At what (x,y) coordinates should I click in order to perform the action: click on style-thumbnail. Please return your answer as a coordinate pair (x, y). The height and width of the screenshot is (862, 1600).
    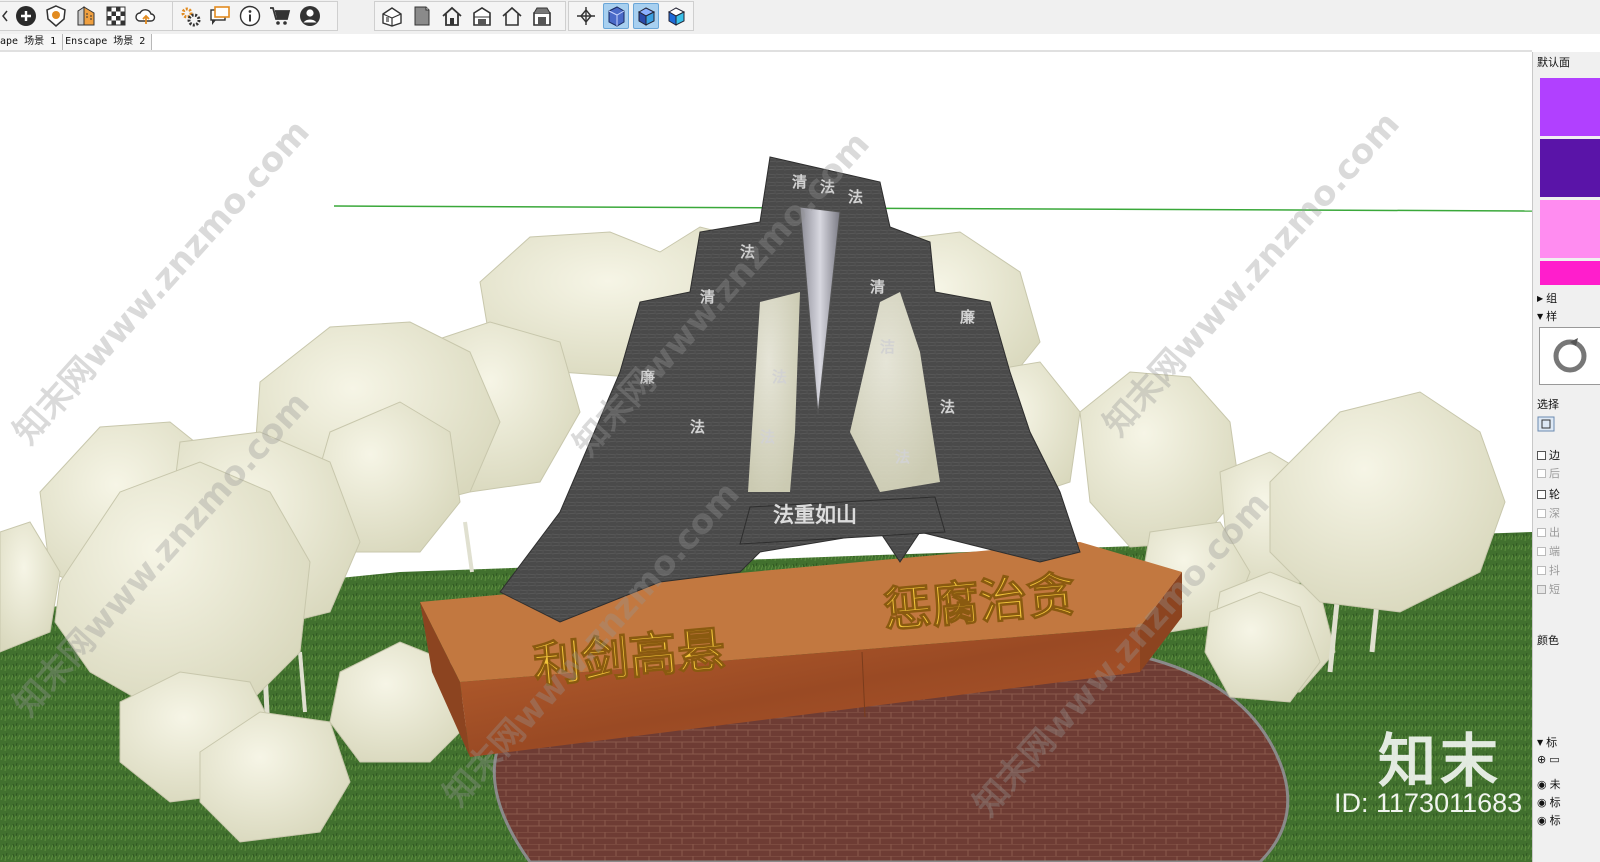
    Looking at the image, I should click on (1569, 356).